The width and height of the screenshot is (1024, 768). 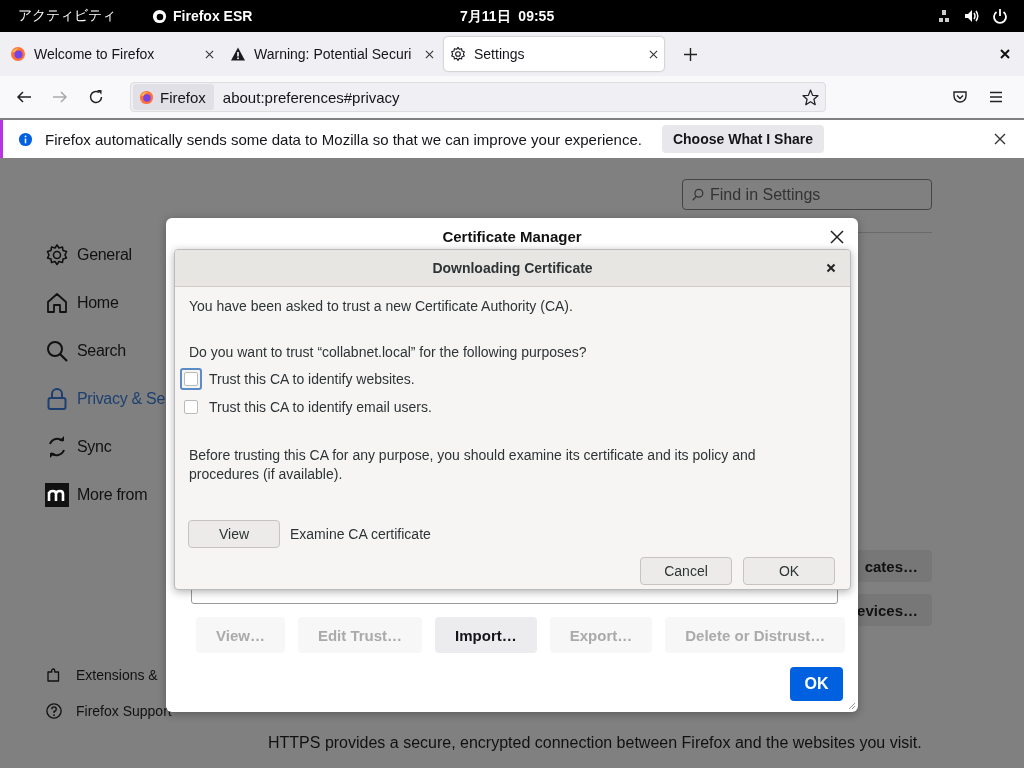 I want to click on activities-button: アクティビティ, so click(x=67, y=16).